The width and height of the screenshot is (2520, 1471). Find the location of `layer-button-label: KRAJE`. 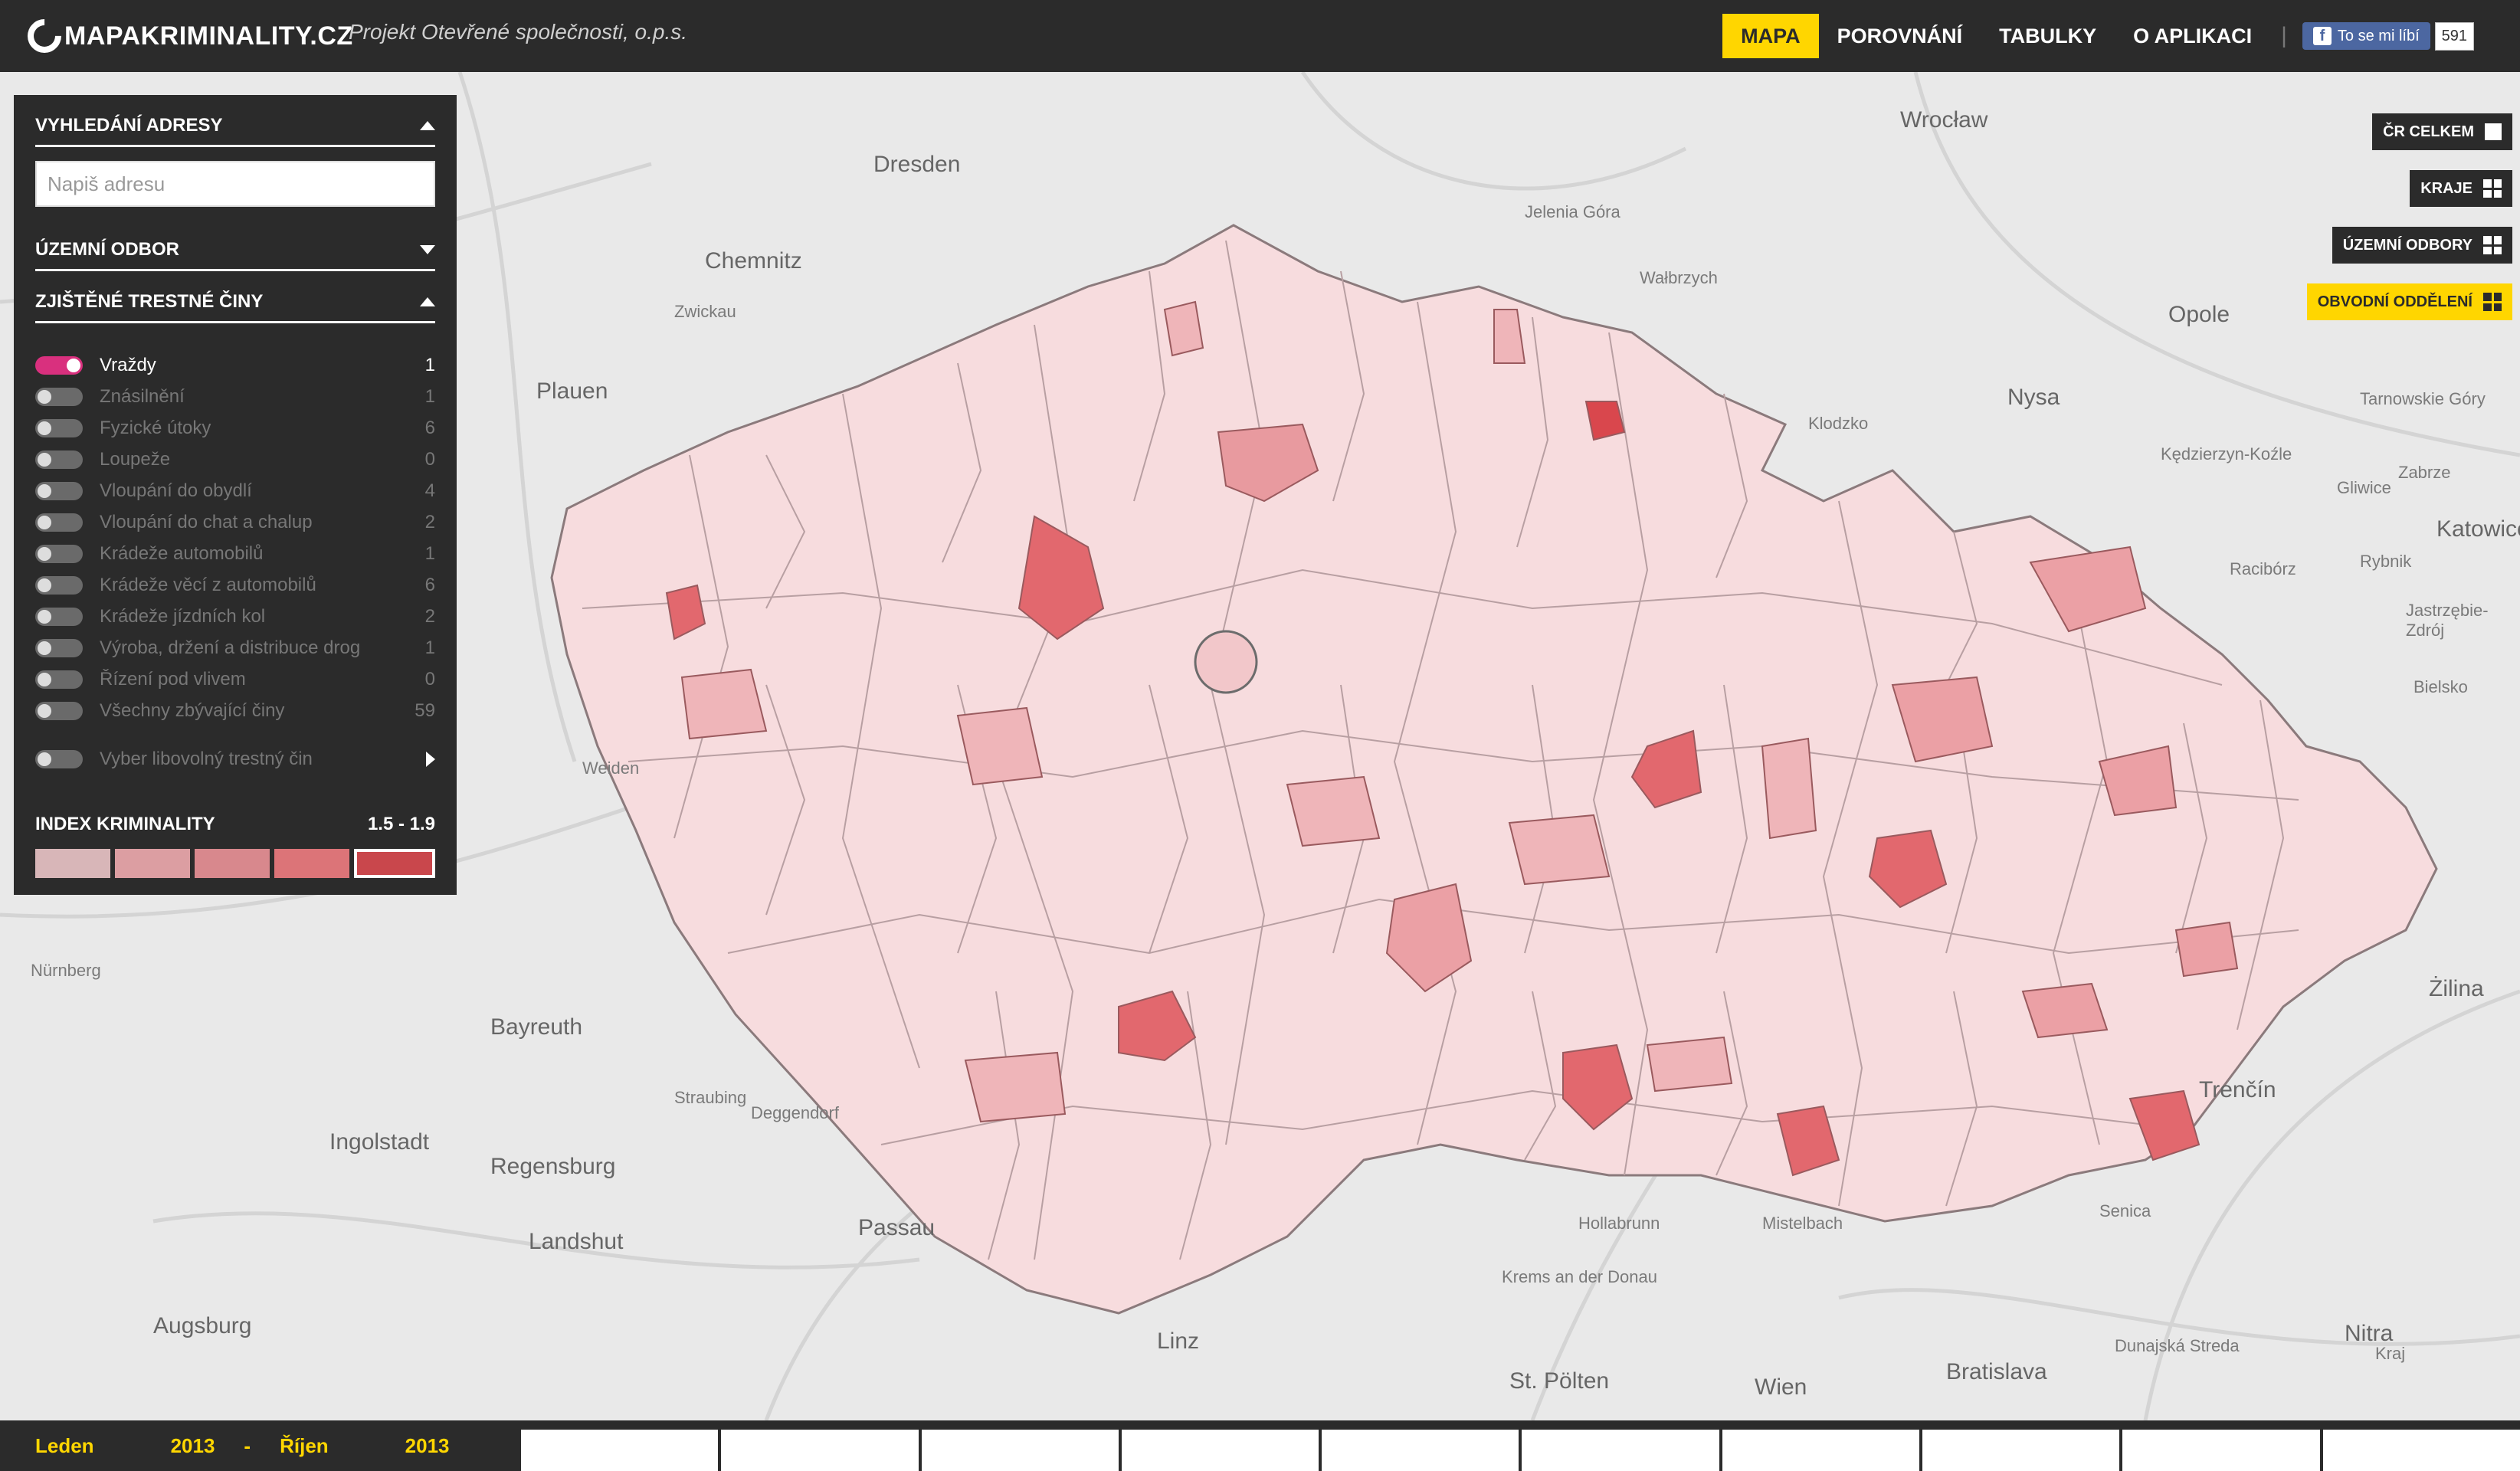

layer-button-label: KRAJE is located at coordinates (2446, 188).